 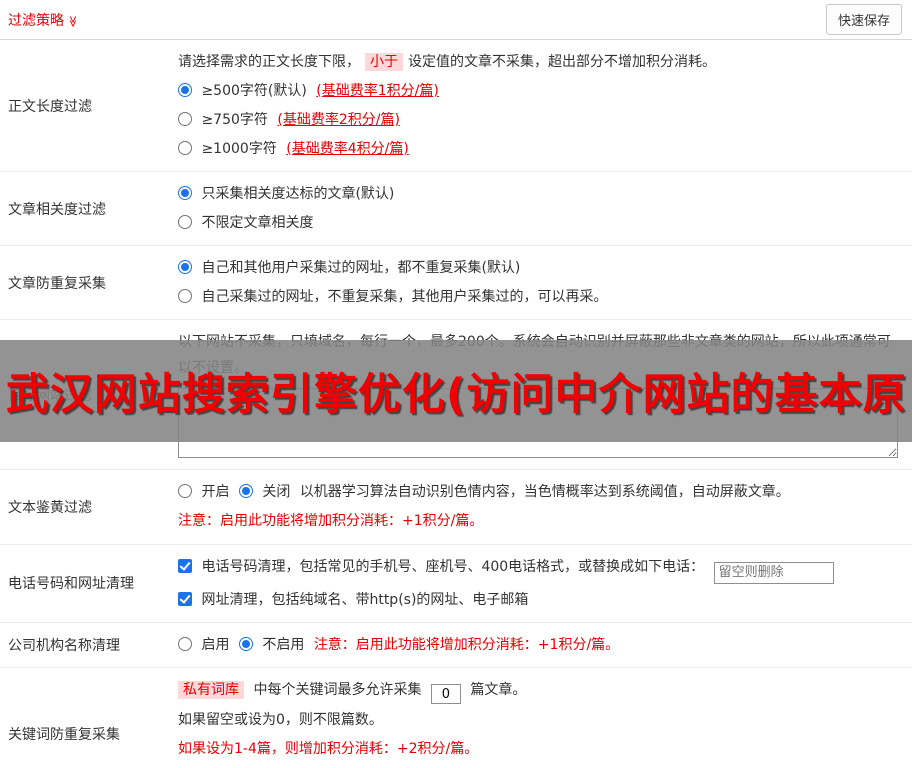 I want to click on radio-company-off, so click(x=245, y=643).